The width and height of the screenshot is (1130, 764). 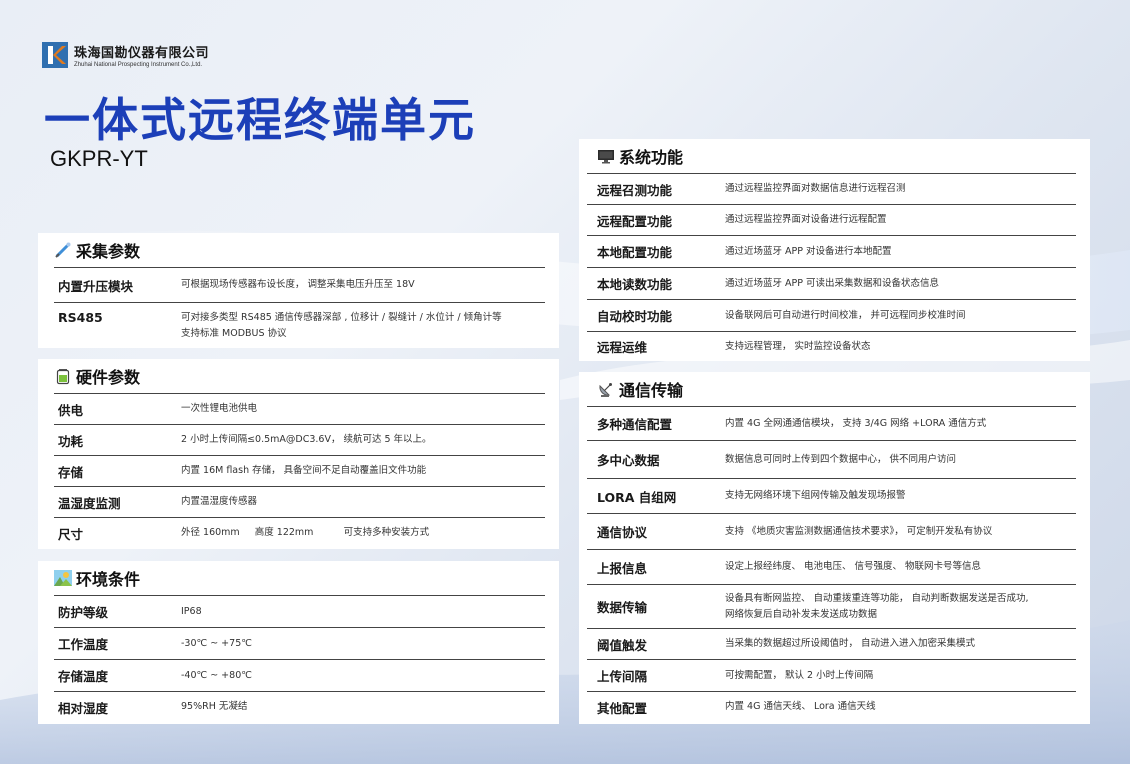 What do you see at coordinates (299, 501) in the screenshot?
I see `table-row: 温湿度监测 内置温湿度传感器` at bounding box center [299, 501].